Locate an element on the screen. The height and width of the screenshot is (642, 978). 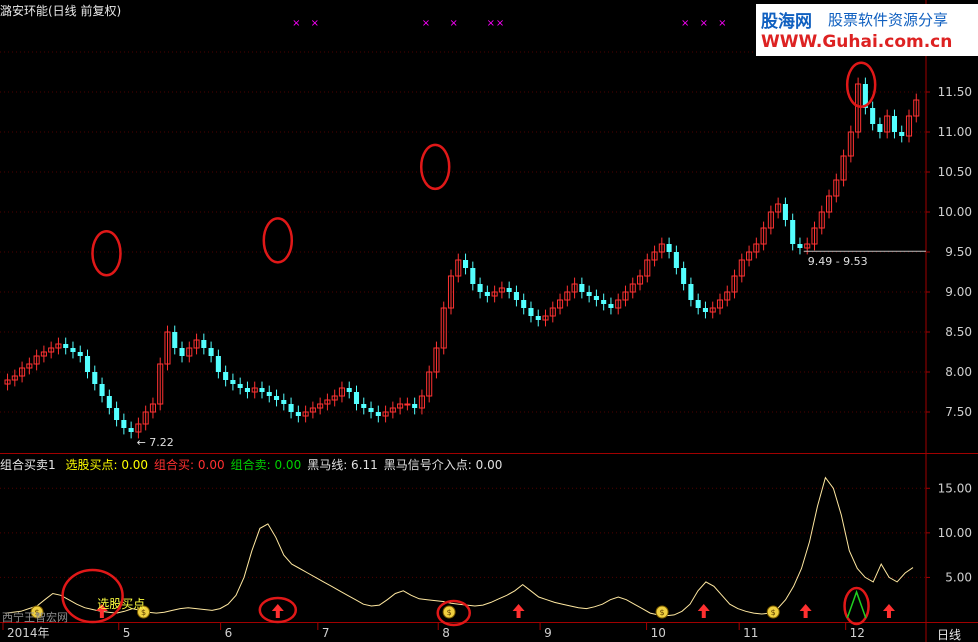
chart-title: 潞安环能(日线 前复权) is located at coordinates (61, 11).